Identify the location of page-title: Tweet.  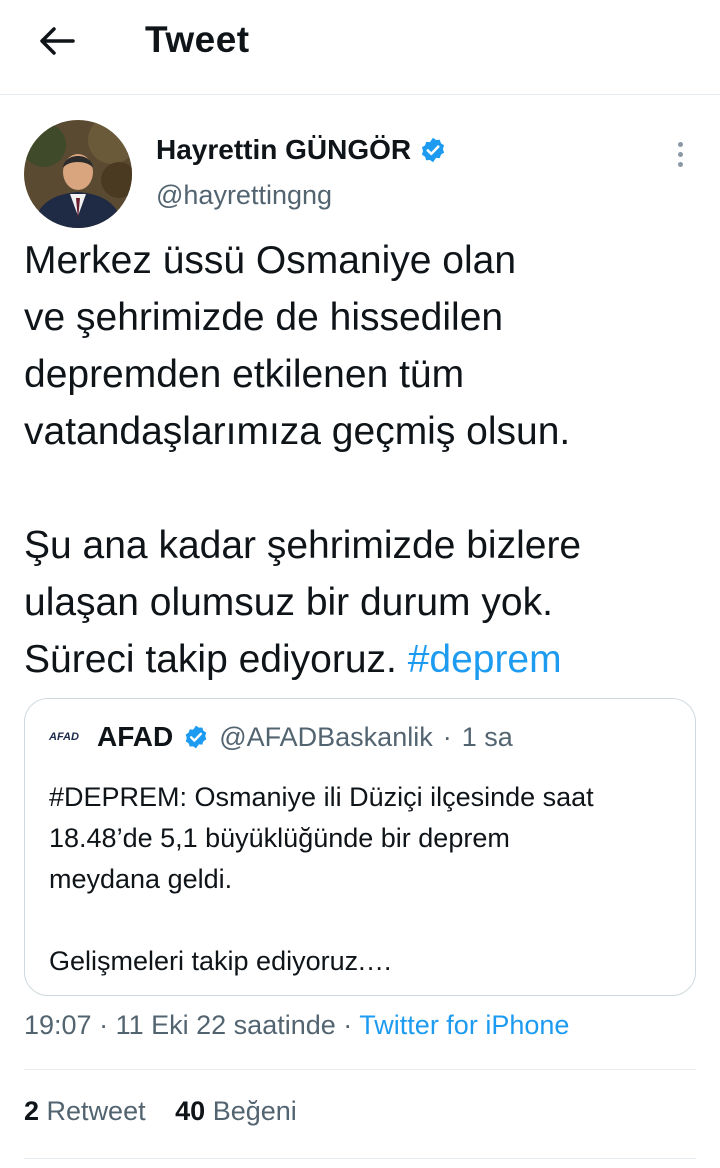
(197, 39).